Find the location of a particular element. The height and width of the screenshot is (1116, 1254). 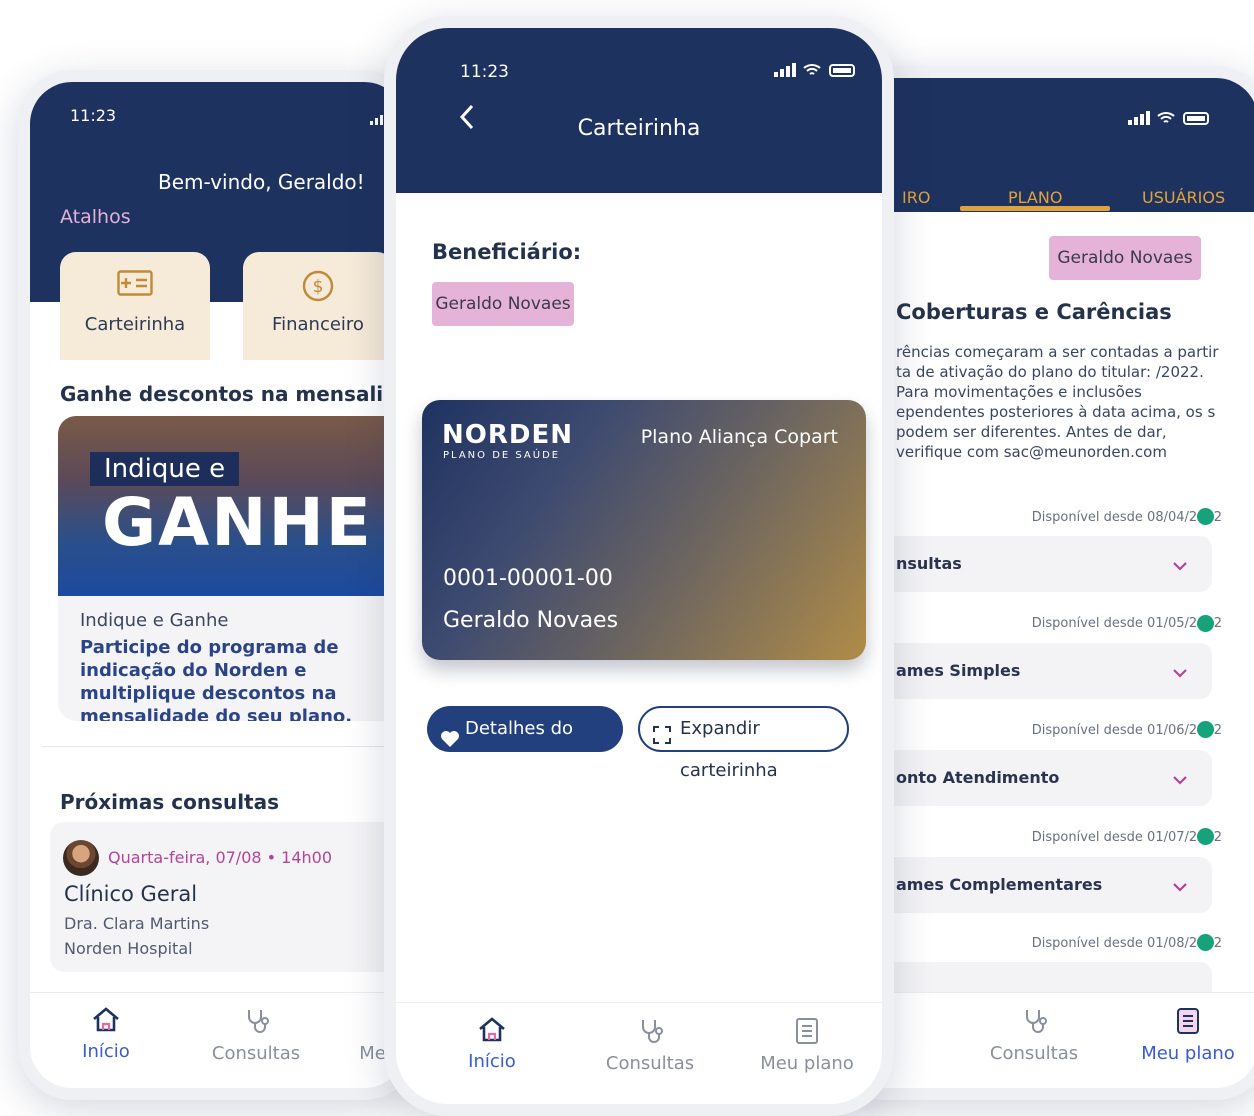

doctor-avatar is located at coordinates (81, 858).